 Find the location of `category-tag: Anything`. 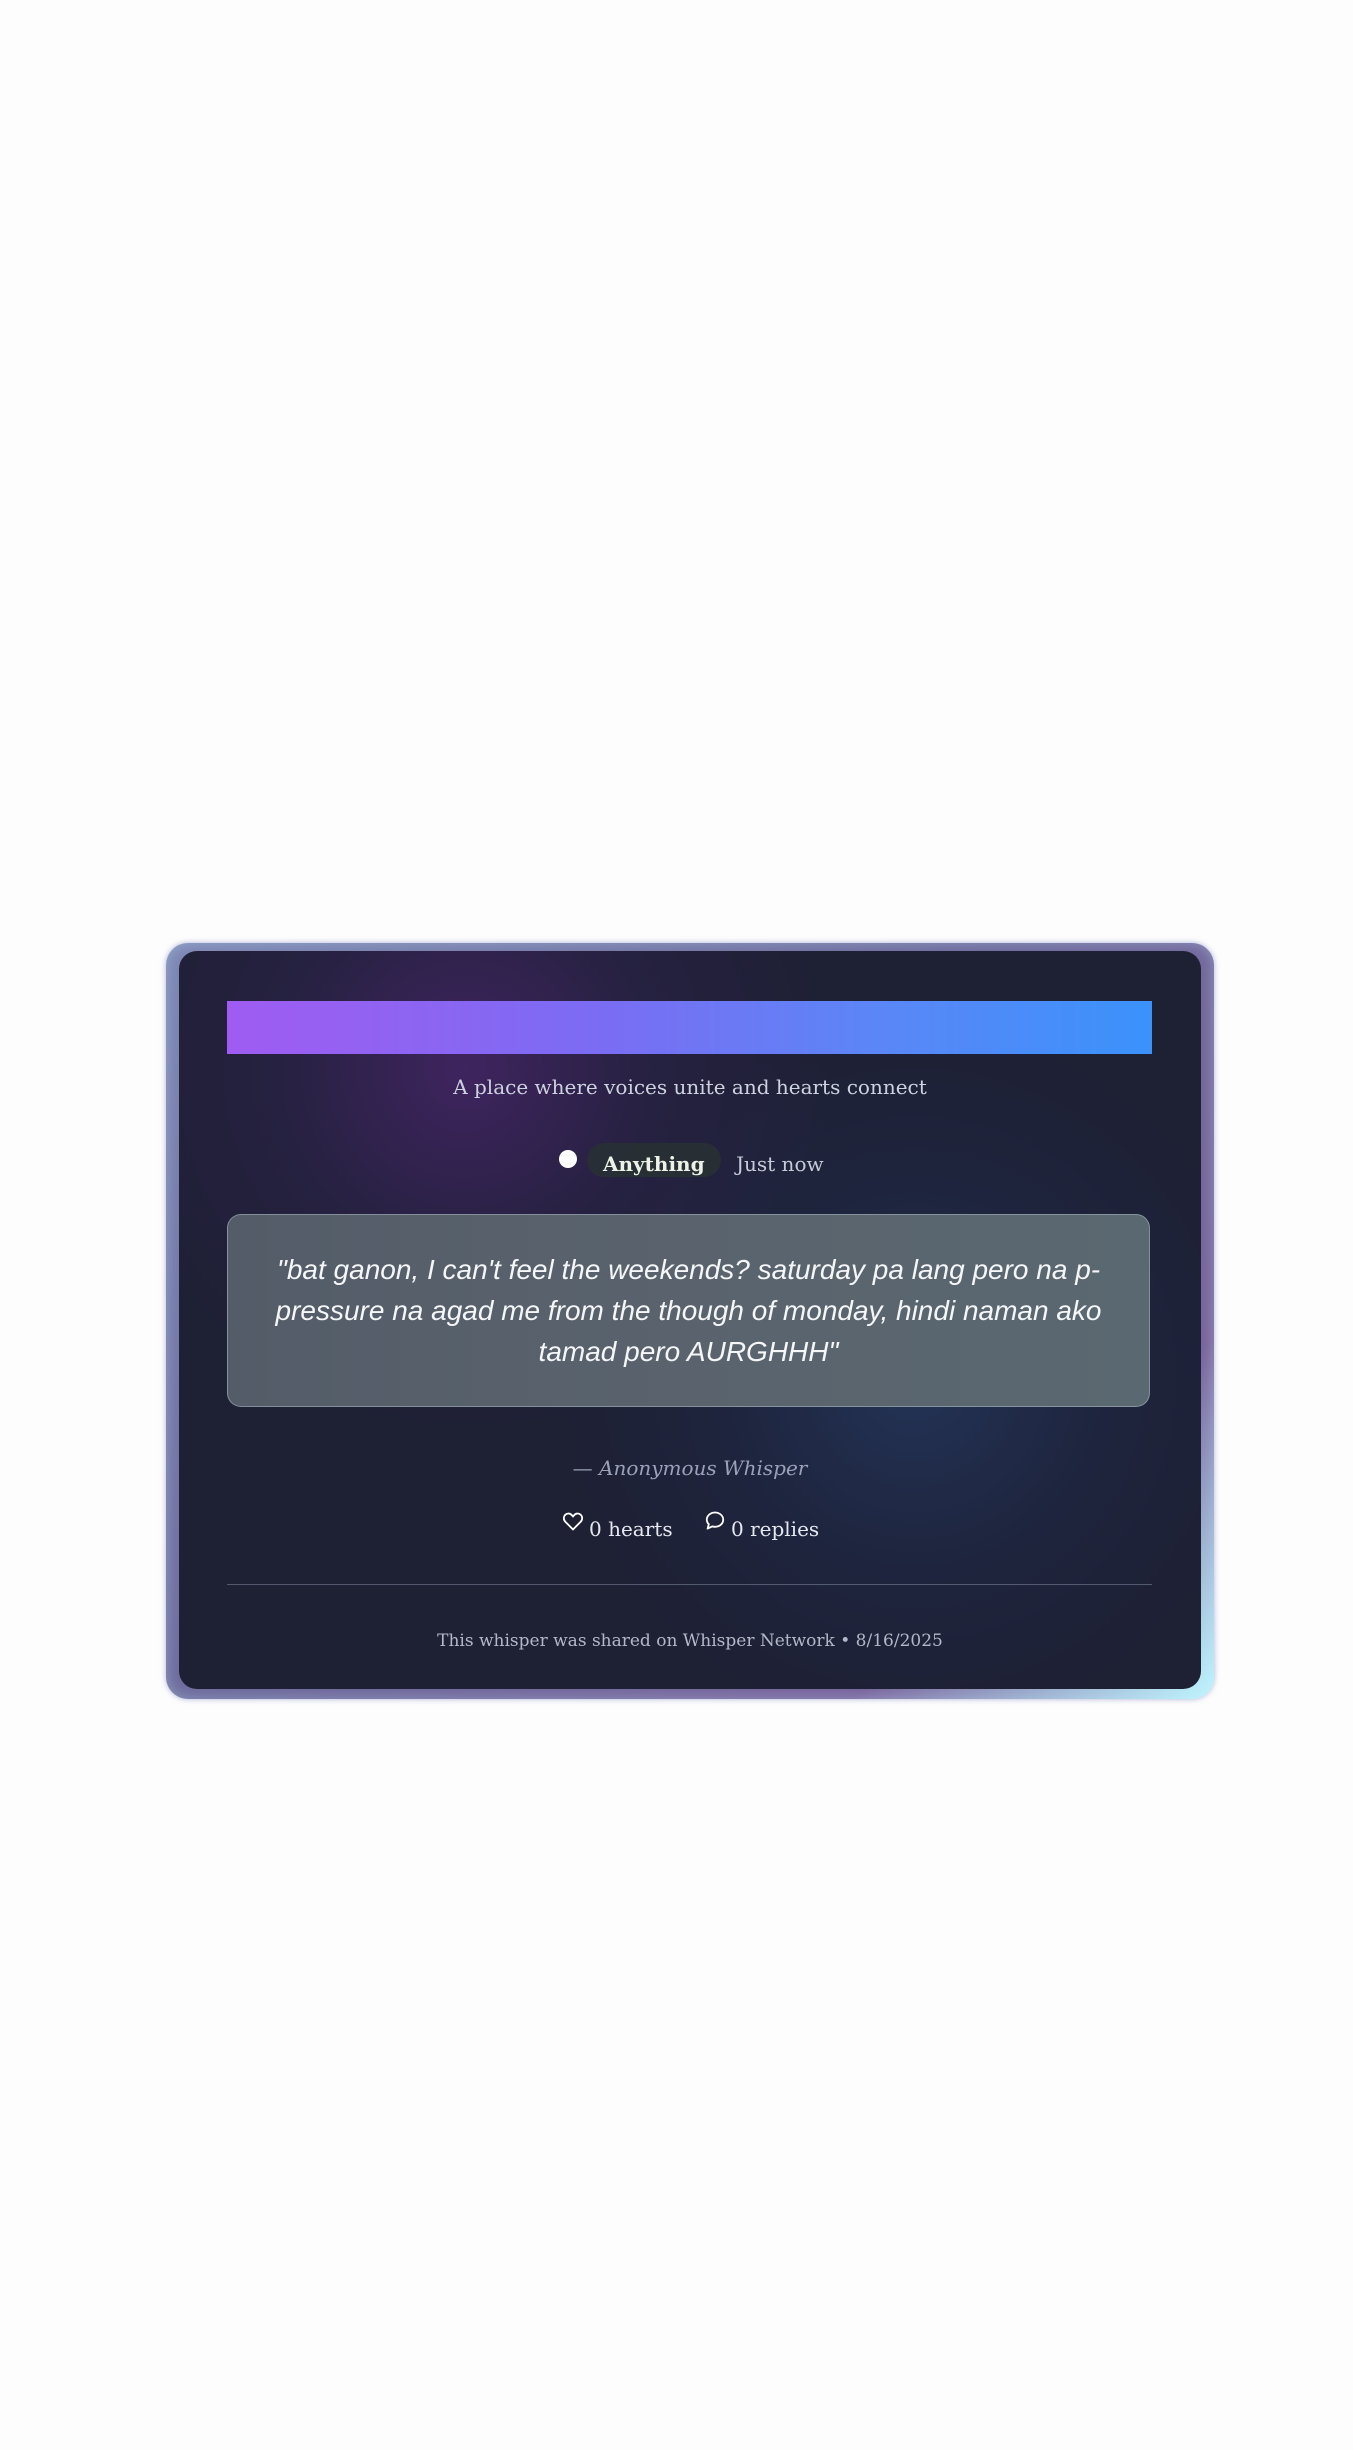

category-tag: Anything is located at coordinates (654, 1160).